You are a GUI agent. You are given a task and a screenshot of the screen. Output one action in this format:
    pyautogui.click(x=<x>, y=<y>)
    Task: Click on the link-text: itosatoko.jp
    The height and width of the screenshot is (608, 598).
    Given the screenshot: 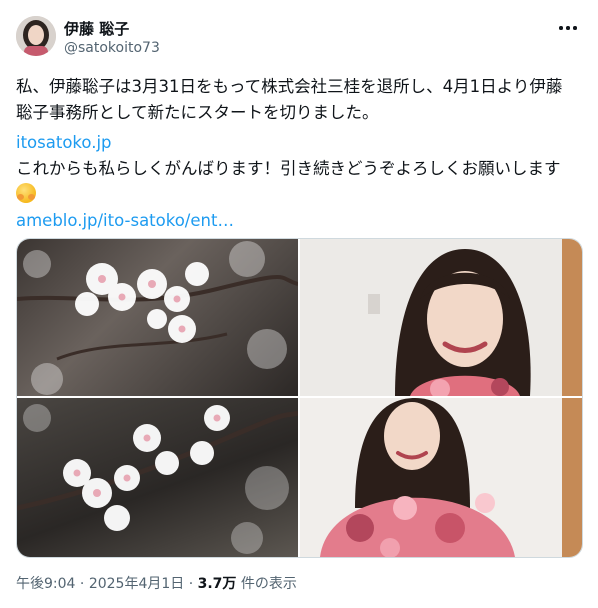 What is the action you would take?
    pyautogui.click(x=64, y=142)
    